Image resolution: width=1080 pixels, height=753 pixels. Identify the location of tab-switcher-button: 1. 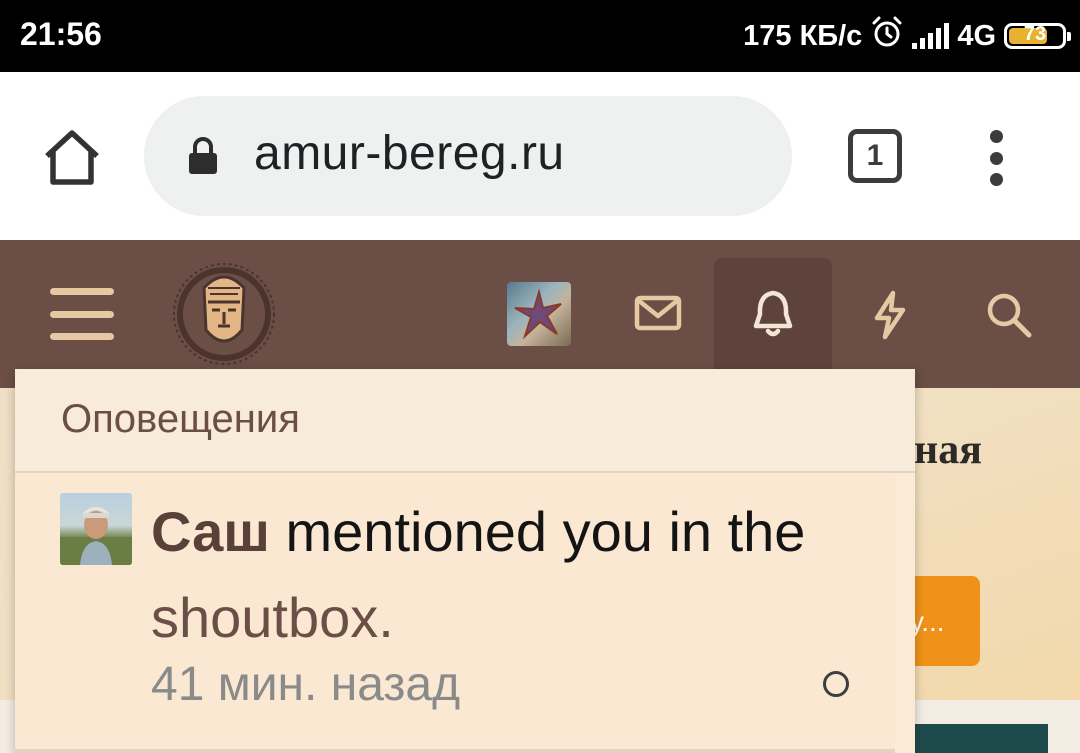
(875, 156).